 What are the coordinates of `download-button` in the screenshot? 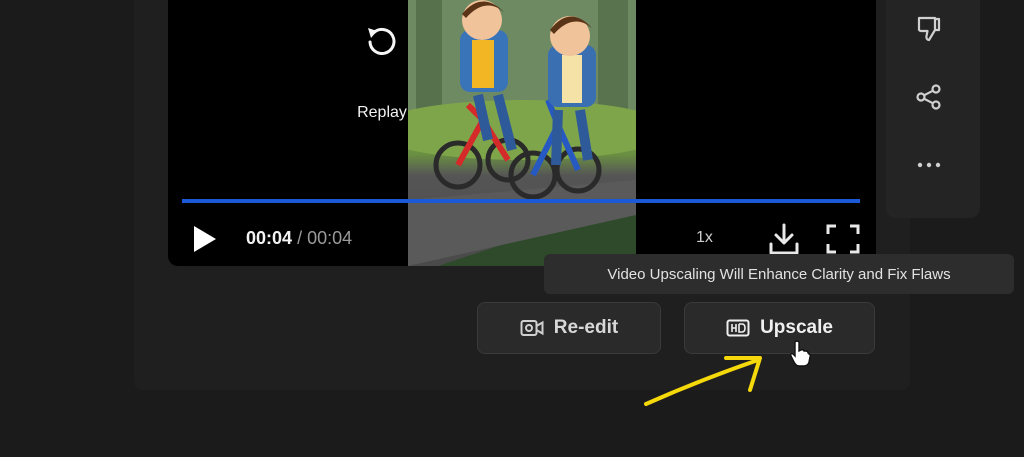 It's located at (784, 239).